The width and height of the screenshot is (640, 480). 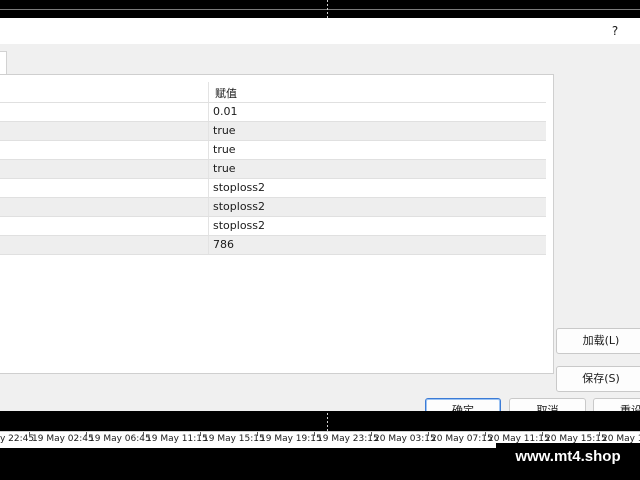 What do you see at coordinates (208, 92) in the screenshot?
I see `column-divider` at bounding box center [208, 92].